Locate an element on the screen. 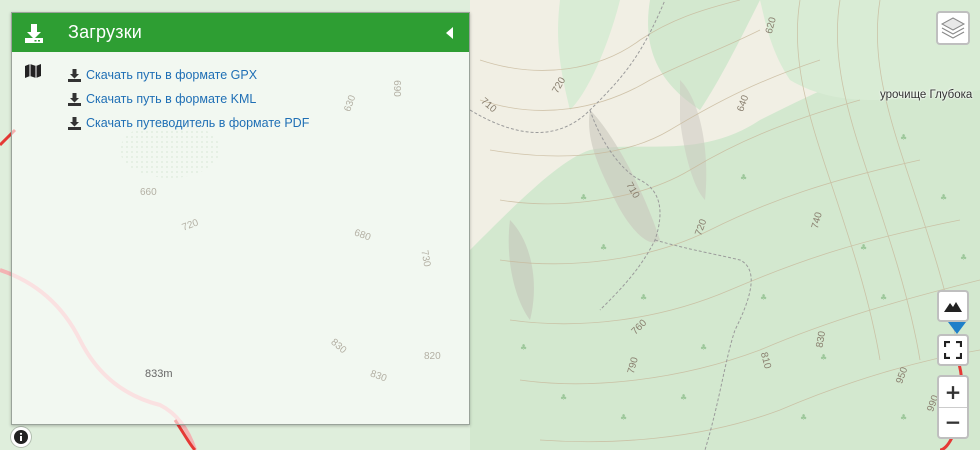  contour-label: 660 is located at coordinates (148, 192).